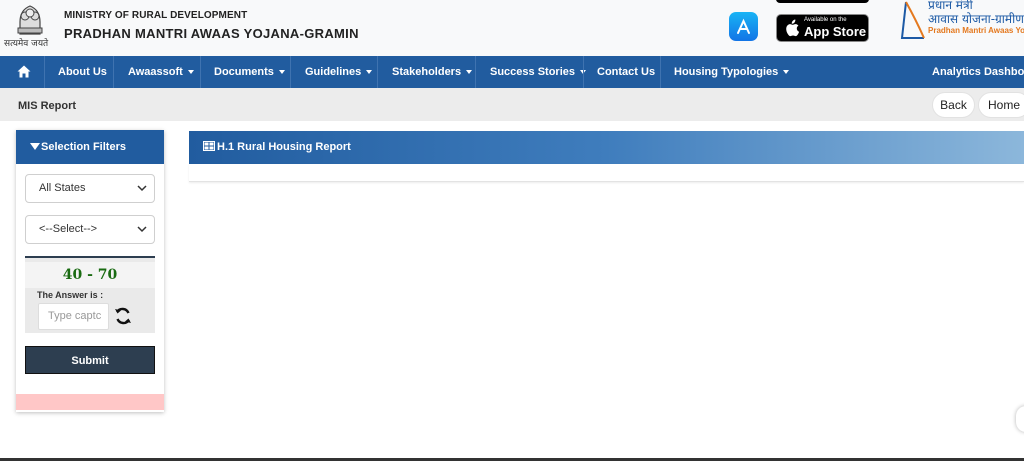 This screenshot has height=461, width=1024. I want to click on nav-label: Analytics Dashboard, so click(978, 72).